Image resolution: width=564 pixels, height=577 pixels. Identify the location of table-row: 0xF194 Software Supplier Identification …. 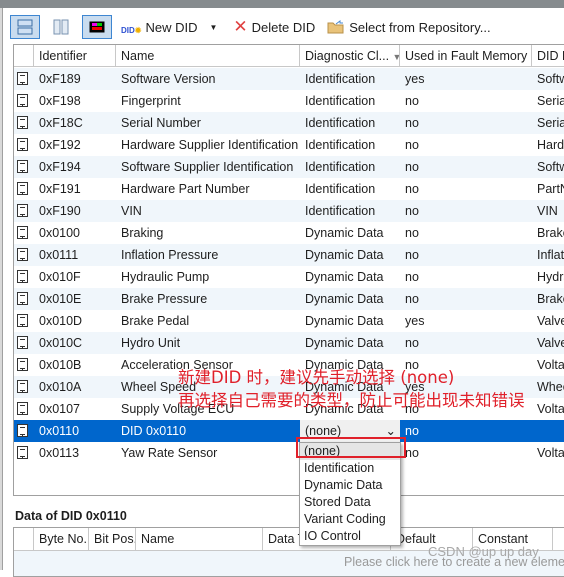
(289, 167).